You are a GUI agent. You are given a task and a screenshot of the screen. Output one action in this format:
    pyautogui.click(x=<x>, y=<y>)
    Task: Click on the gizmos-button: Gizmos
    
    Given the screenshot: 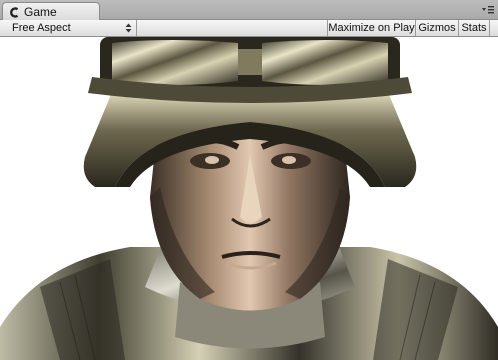 What is the action you would take?
    pyautogui.click(x=436, y=28)
    